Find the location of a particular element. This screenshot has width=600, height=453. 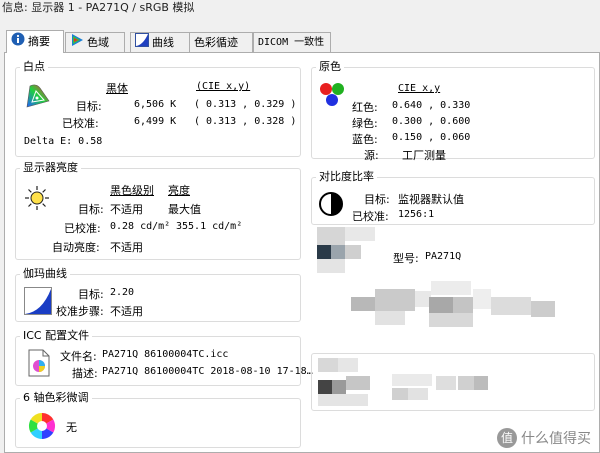

primaries-source-label: 源: is located at coordinates (371, 155).